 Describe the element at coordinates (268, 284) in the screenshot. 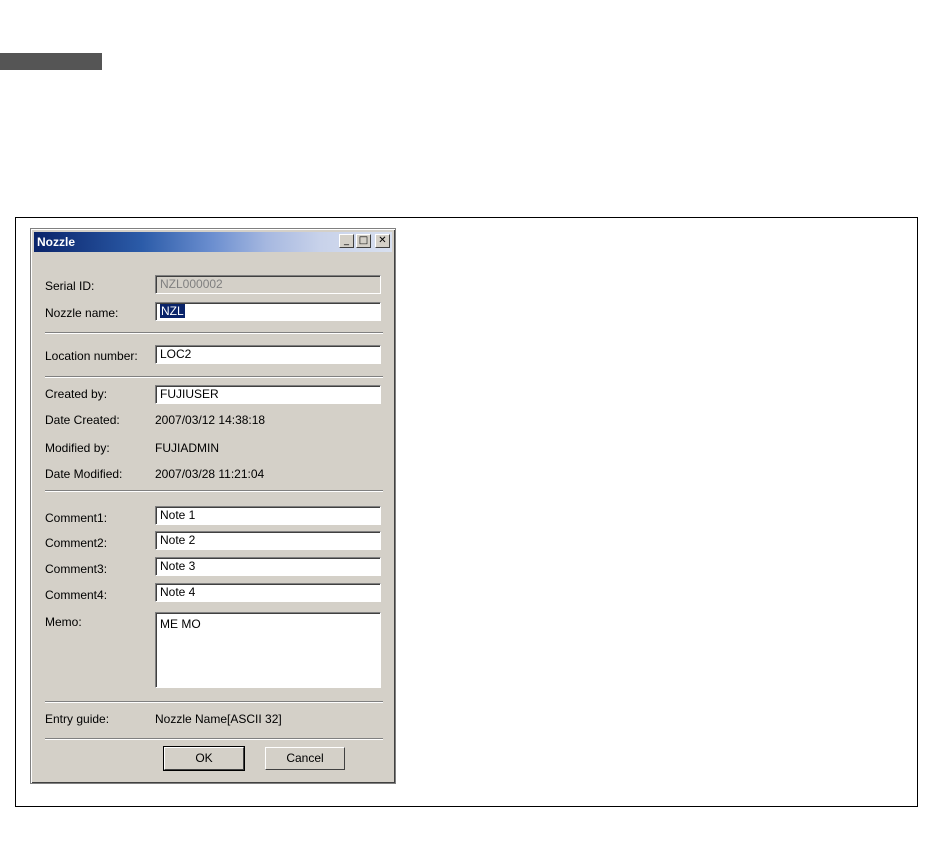

I see `serial-id-field: NZL000002` at that location.